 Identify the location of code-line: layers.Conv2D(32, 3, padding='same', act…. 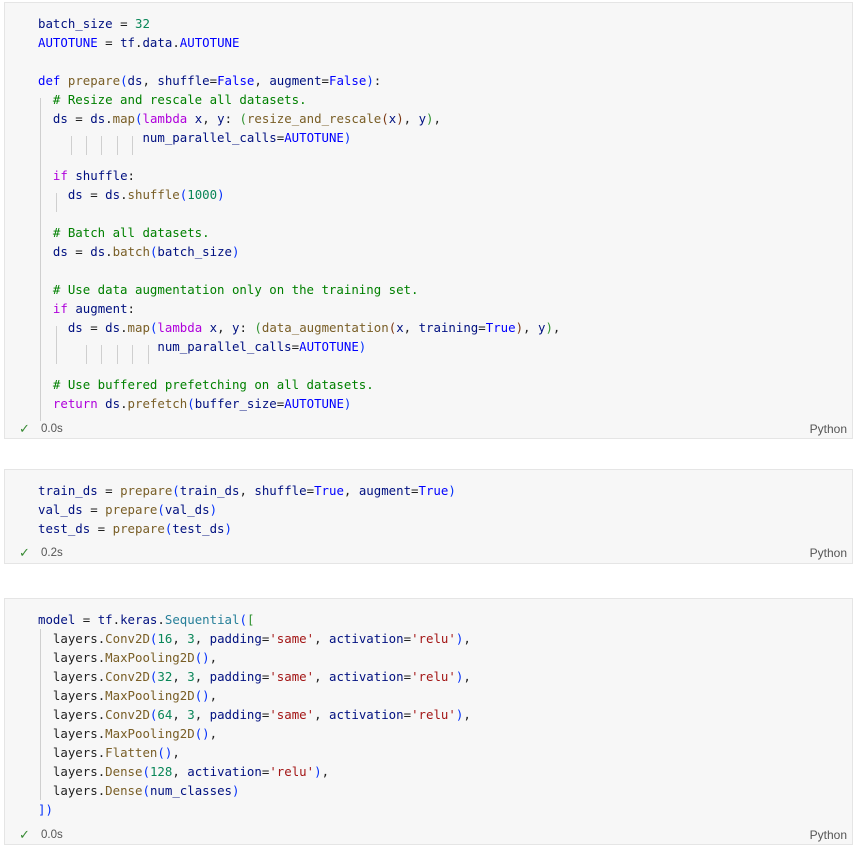
(254, 676).